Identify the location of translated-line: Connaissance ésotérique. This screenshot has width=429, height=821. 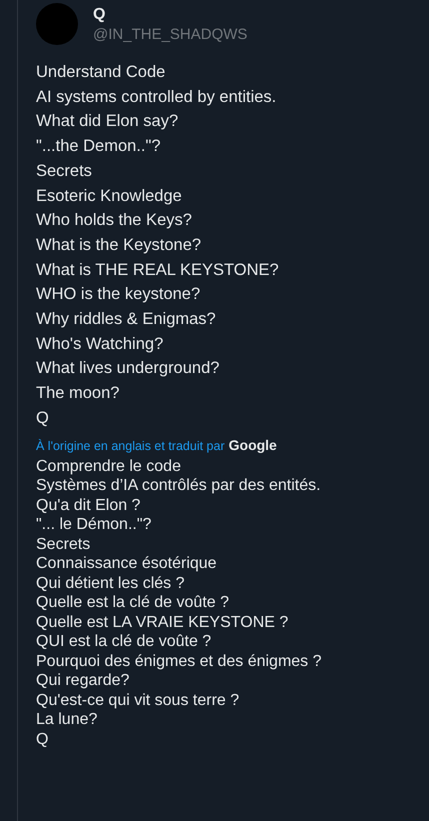
(127, 564).